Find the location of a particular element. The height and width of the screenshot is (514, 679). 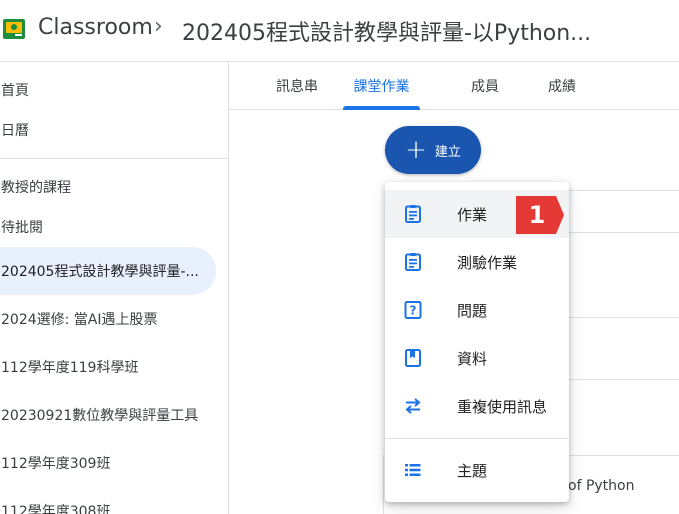

sidebar-item-to-review: 待批閱 is located at coordinates (108, 227).